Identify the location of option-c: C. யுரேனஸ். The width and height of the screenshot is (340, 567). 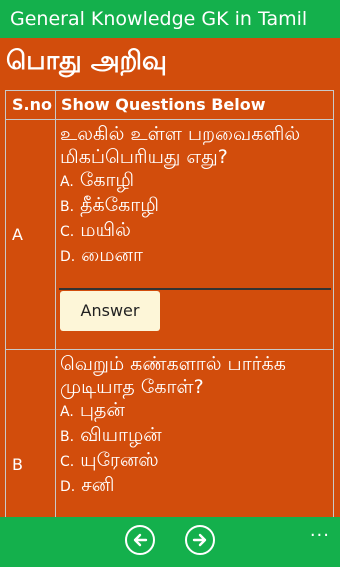
(109, 460).